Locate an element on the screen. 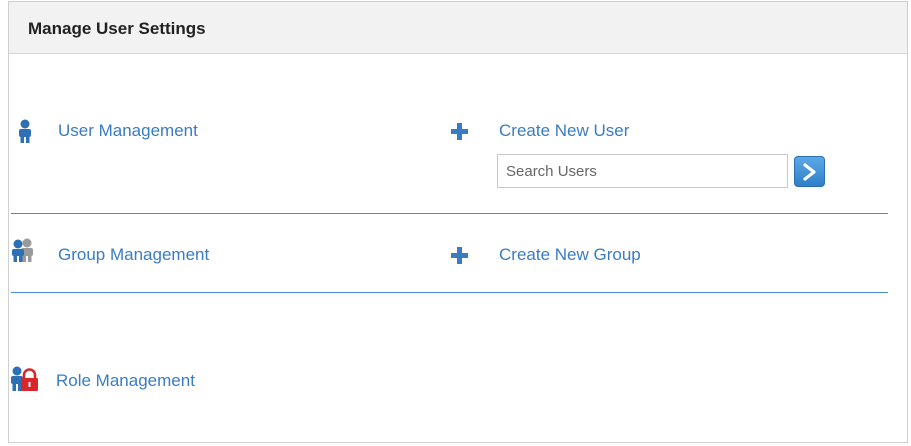 The image size is (911, 446). role-lock-icon is located at coordinates (24, 381).